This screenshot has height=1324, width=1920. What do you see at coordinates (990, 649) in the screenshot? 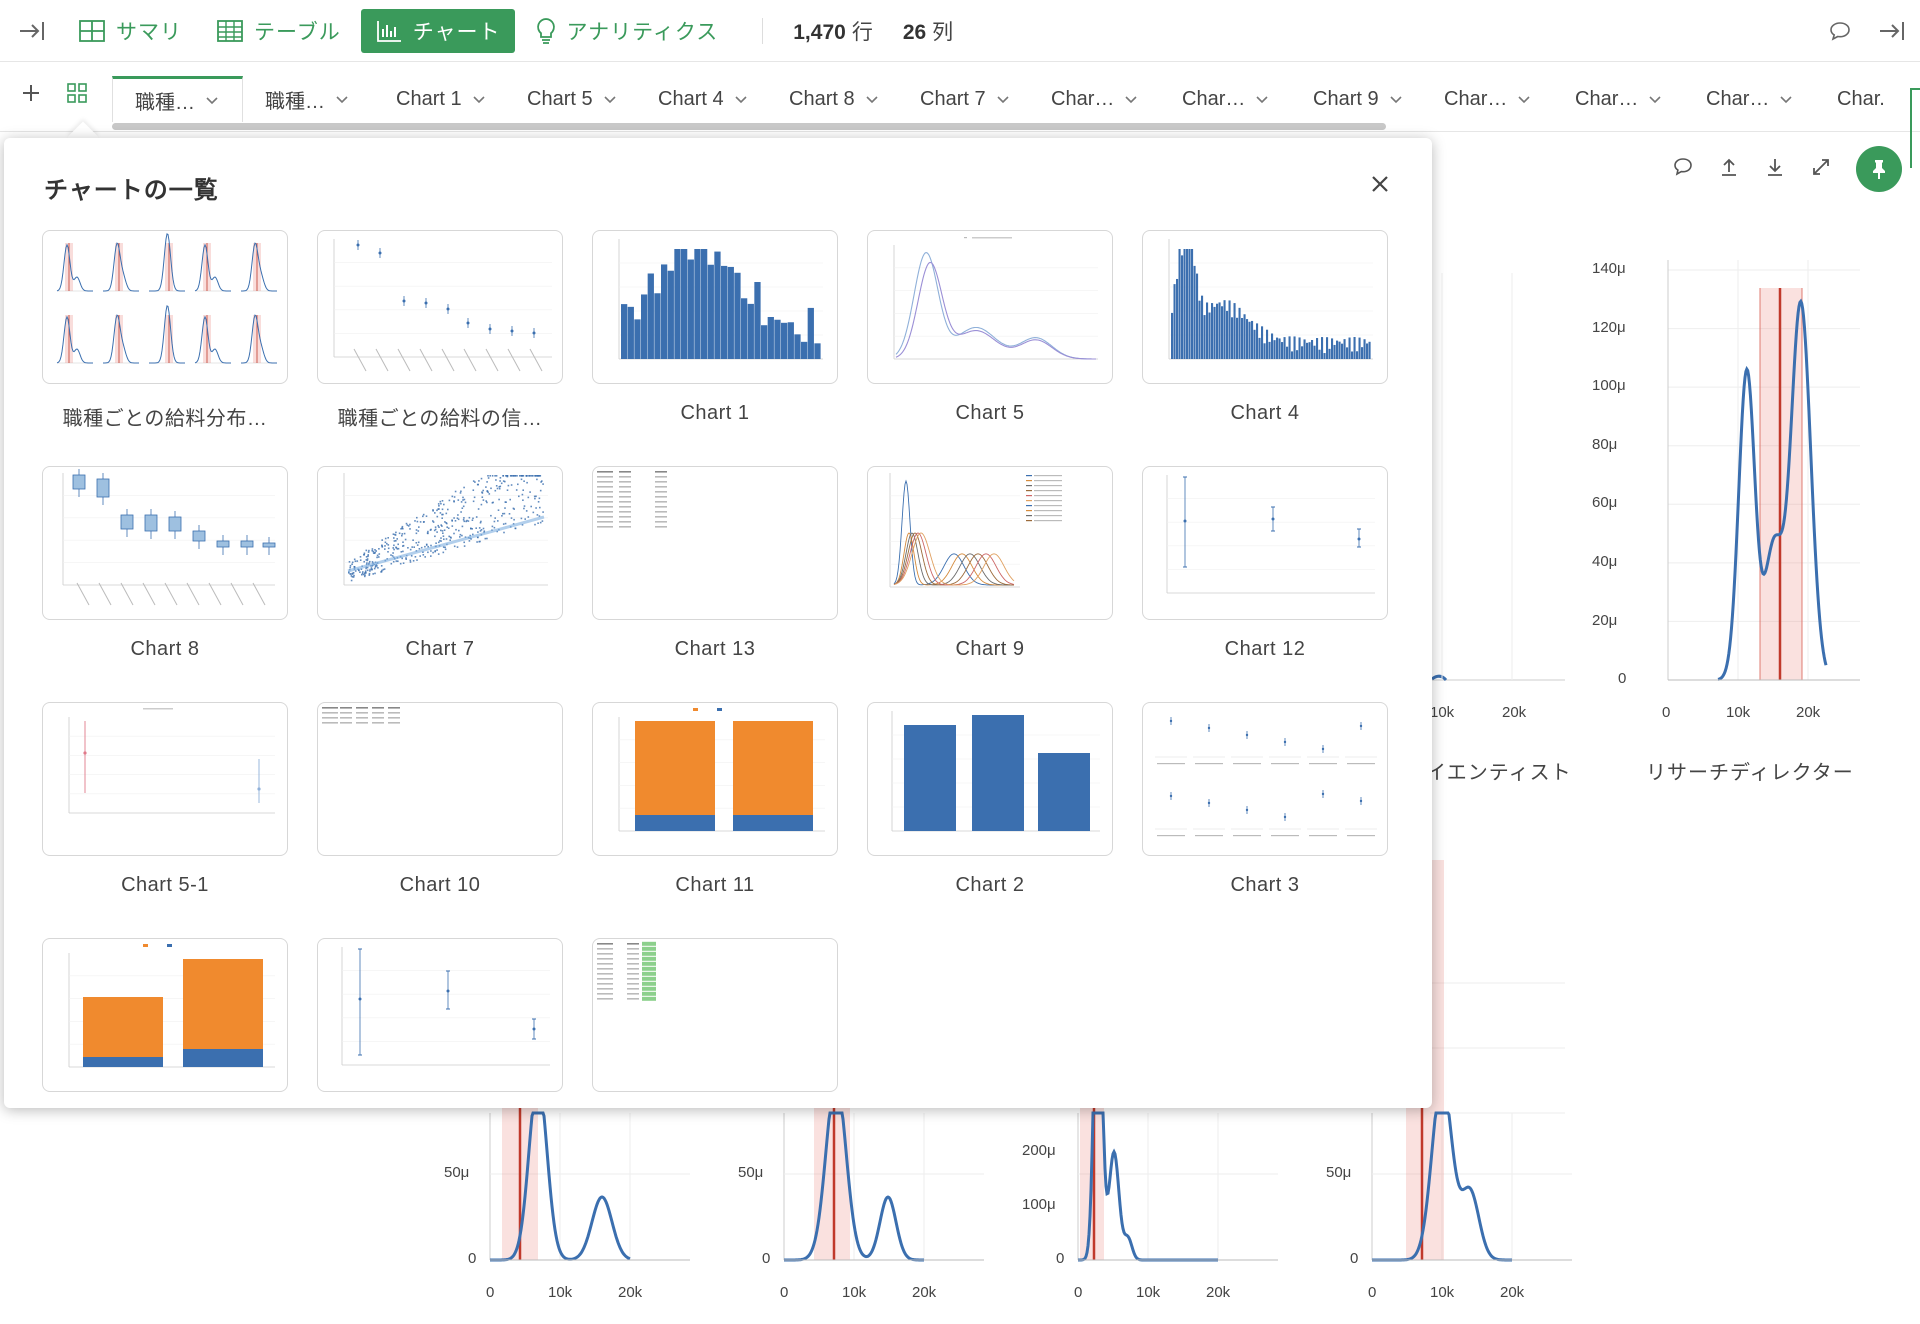
I see `chart-card-label: Chart 9` at bounding box center [990, 649].